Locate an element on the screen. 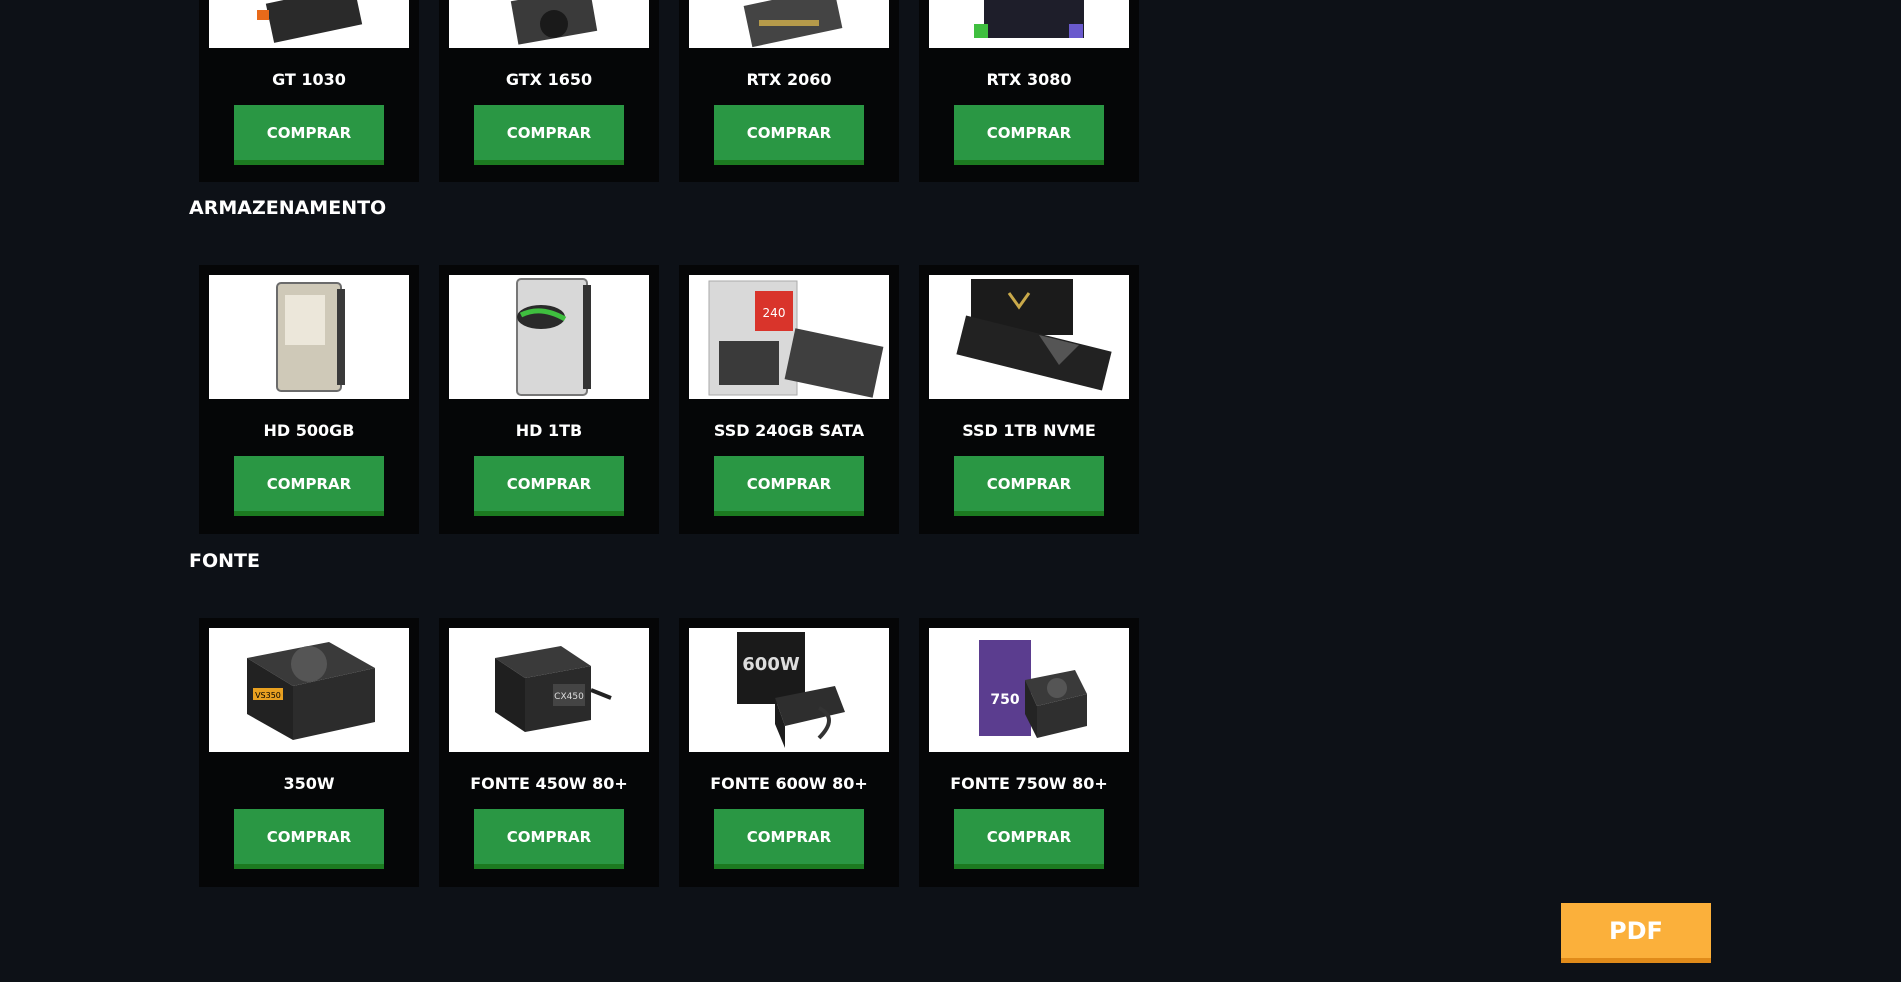 The height and width of the screenshot is (982, 1901). product-card: GTX 1650 COMPRAR is located at coordinates (549, 91).